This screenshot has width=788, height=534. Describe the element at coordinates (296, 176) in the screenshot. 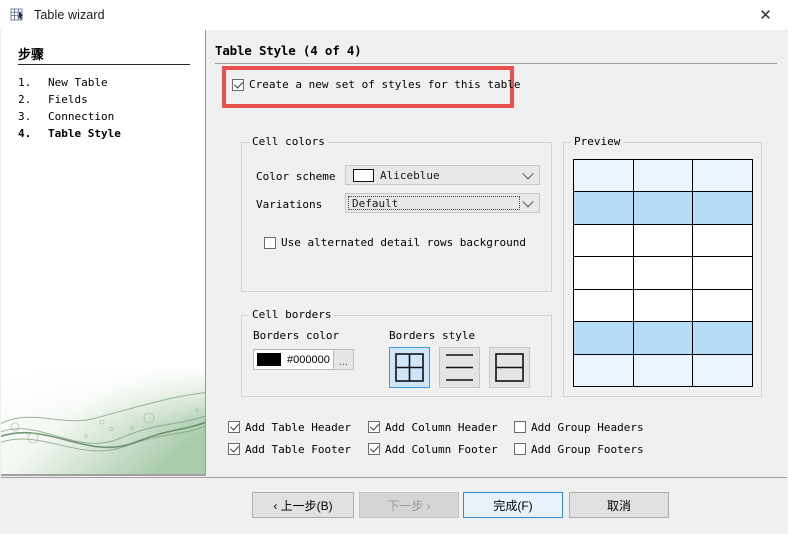

I see `color-scheme-label: Color scheme` at that location.